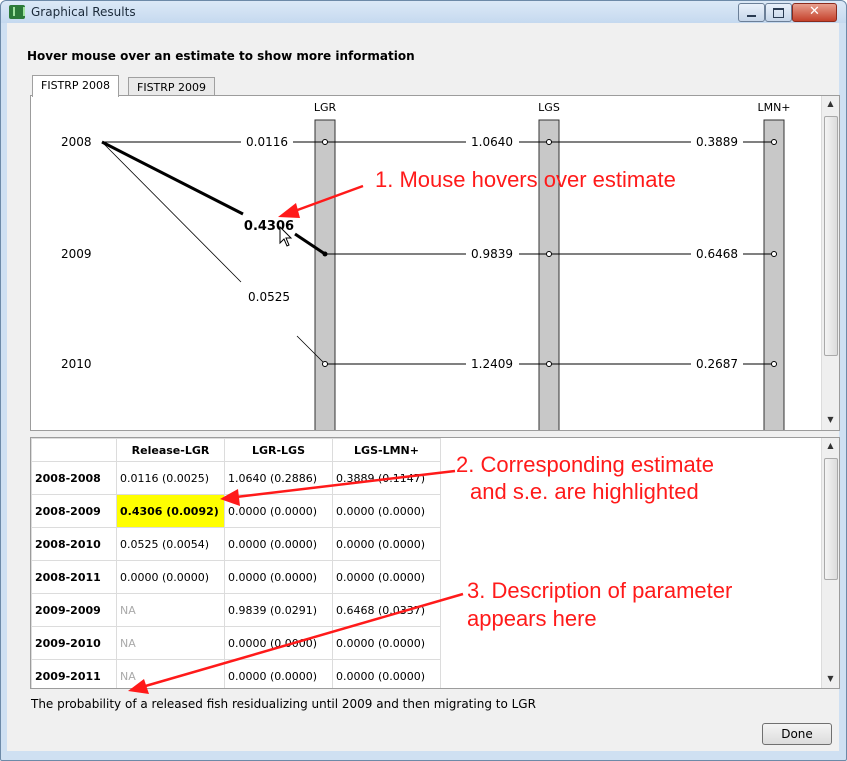 The image size is (847, 761). What do you see at coordinates (492, 364) in the screenshot?
I see `estimate-label: 1.2409` at bounding box center [492, 364].